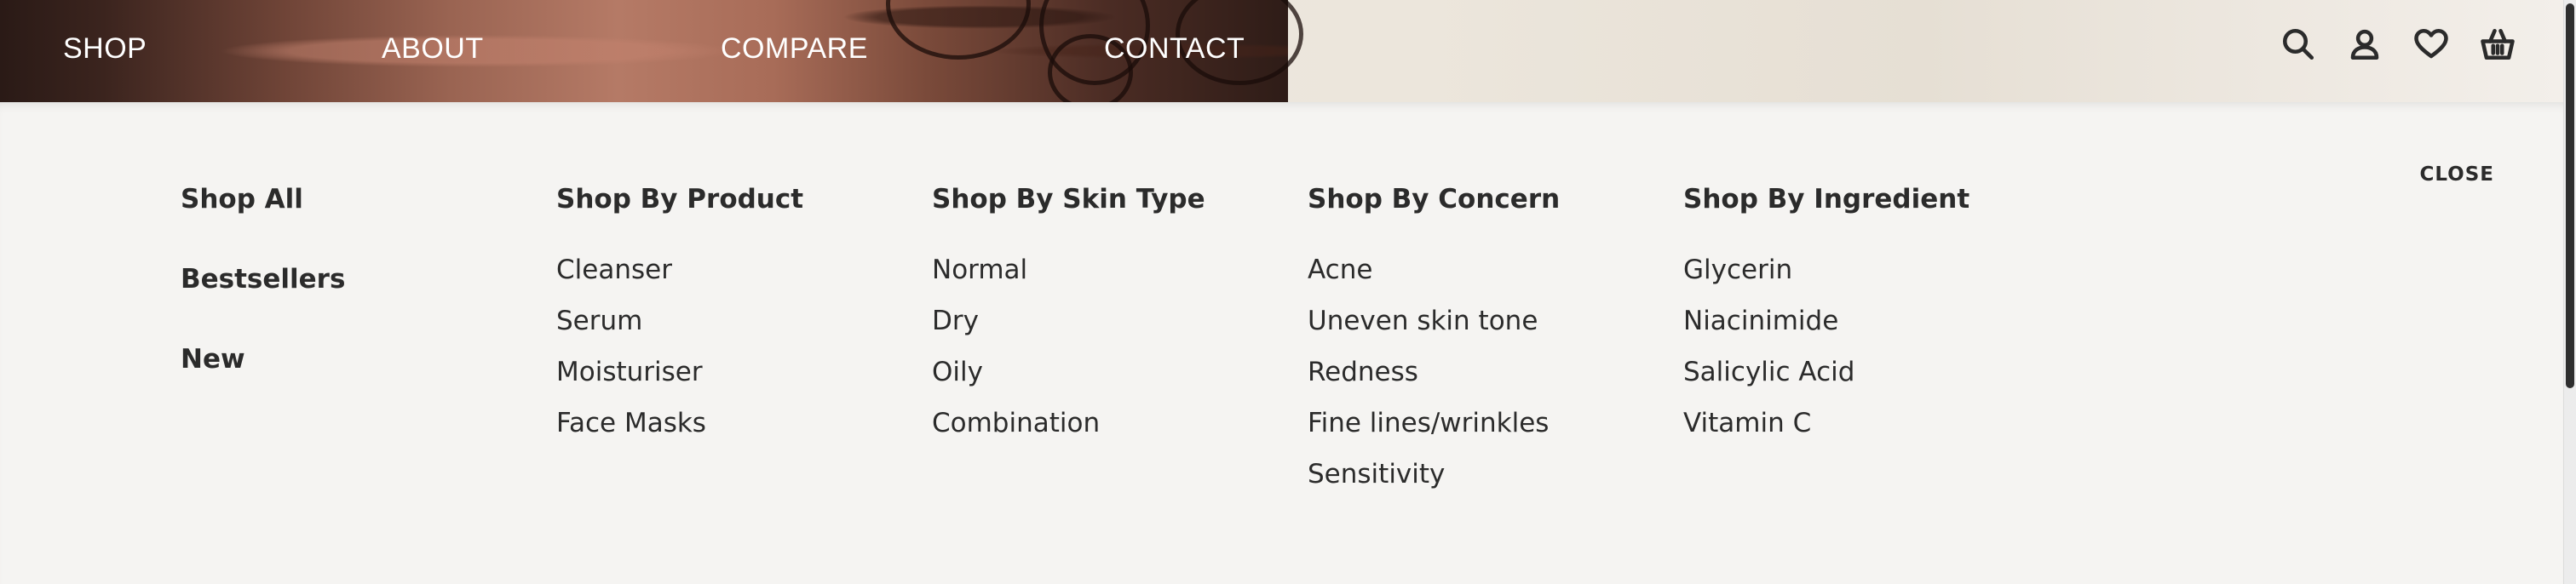 The image size is (2576, 584). Describe the element at coordinates (263, 304) in the screenshot. I see `shop-links-column: Shop All Bestsellers New` at that location.